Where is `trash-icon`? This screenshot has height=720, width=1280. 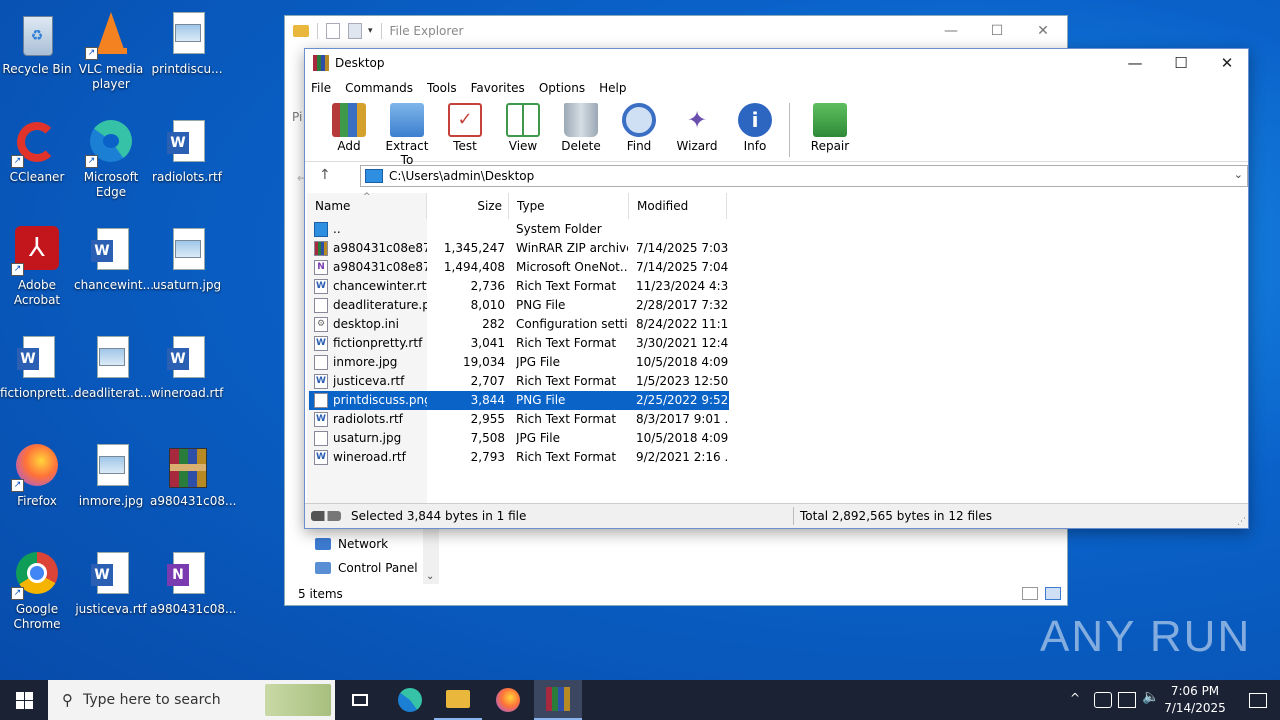 trash-icon is located at coordinates (581, 120).